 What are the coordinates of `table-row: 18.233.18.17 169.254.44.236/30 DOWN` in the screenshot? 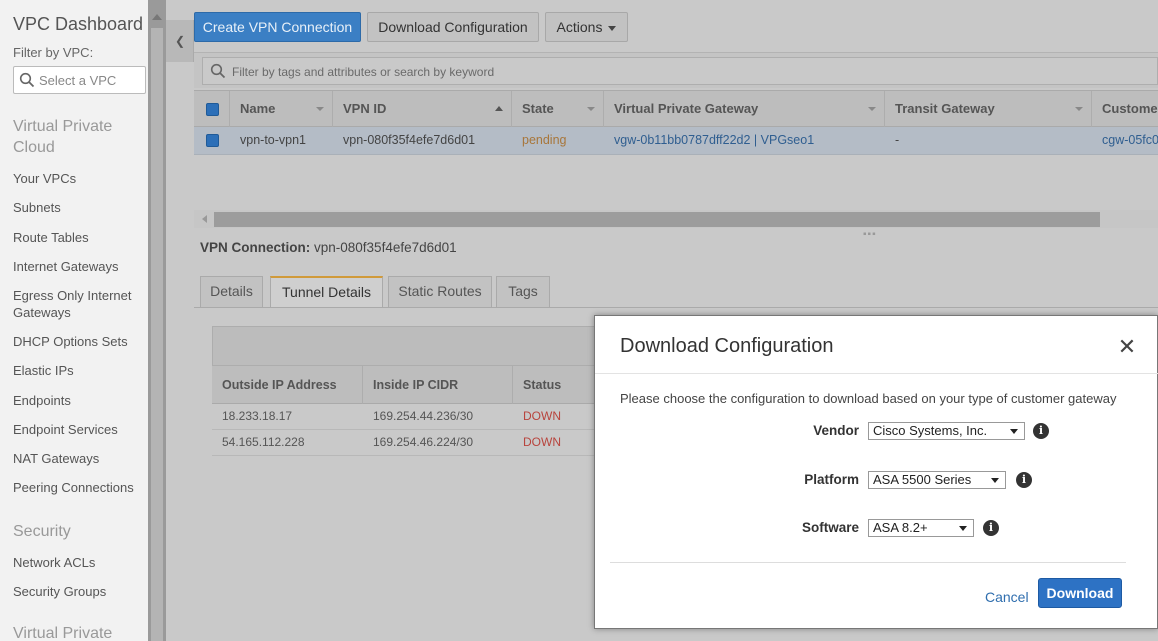 It's located at (432, 417).